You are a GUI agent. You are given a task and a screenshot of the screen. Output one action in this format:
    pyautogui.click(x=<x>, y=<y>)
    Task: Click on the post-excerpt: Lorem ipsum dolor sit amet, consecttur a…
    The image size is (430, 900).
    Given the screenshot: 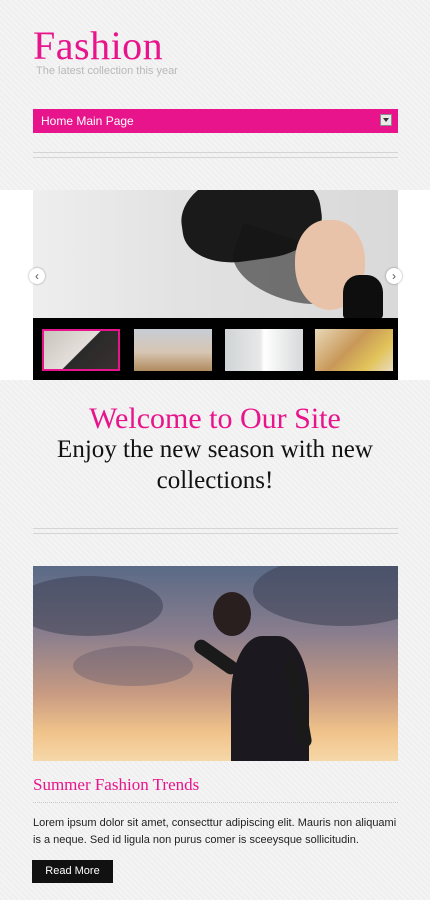 What is the action you would take?
    pyautogui.click(x=215, y=831)
    